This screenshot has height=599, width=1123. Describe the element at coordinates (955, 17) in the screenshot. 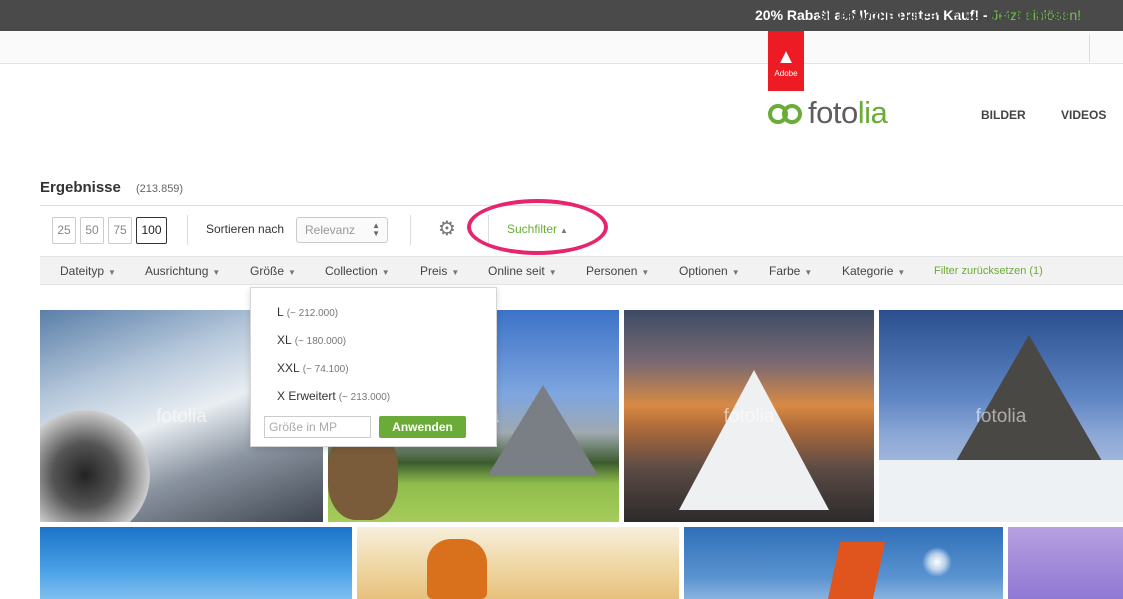

I see `phone-icon: ✆` at that location.